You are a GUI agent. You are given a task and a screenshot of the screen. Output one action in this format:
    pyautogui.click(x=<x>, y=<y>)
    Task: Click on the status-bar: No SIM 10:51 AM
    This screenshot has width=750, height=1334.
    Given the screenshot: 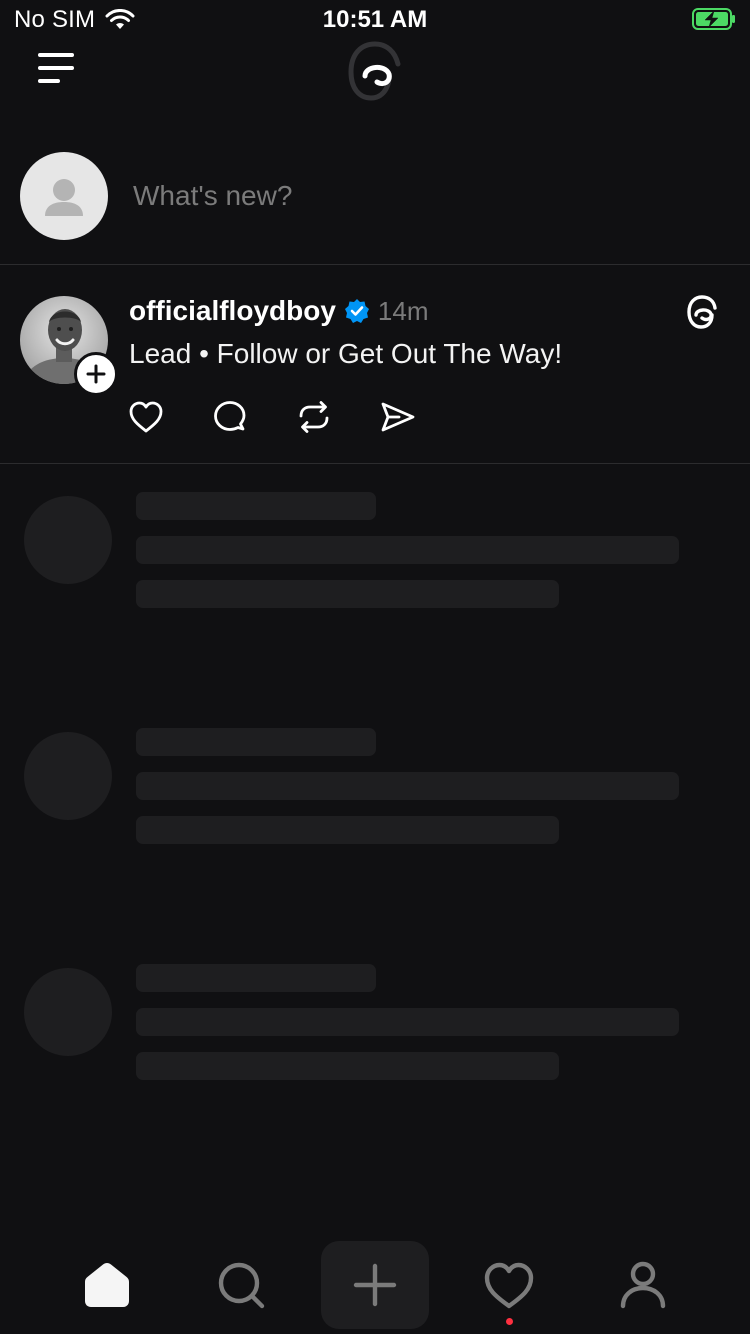 What is the action you would take?
    pyautogui.click(x=375, y=20)
    